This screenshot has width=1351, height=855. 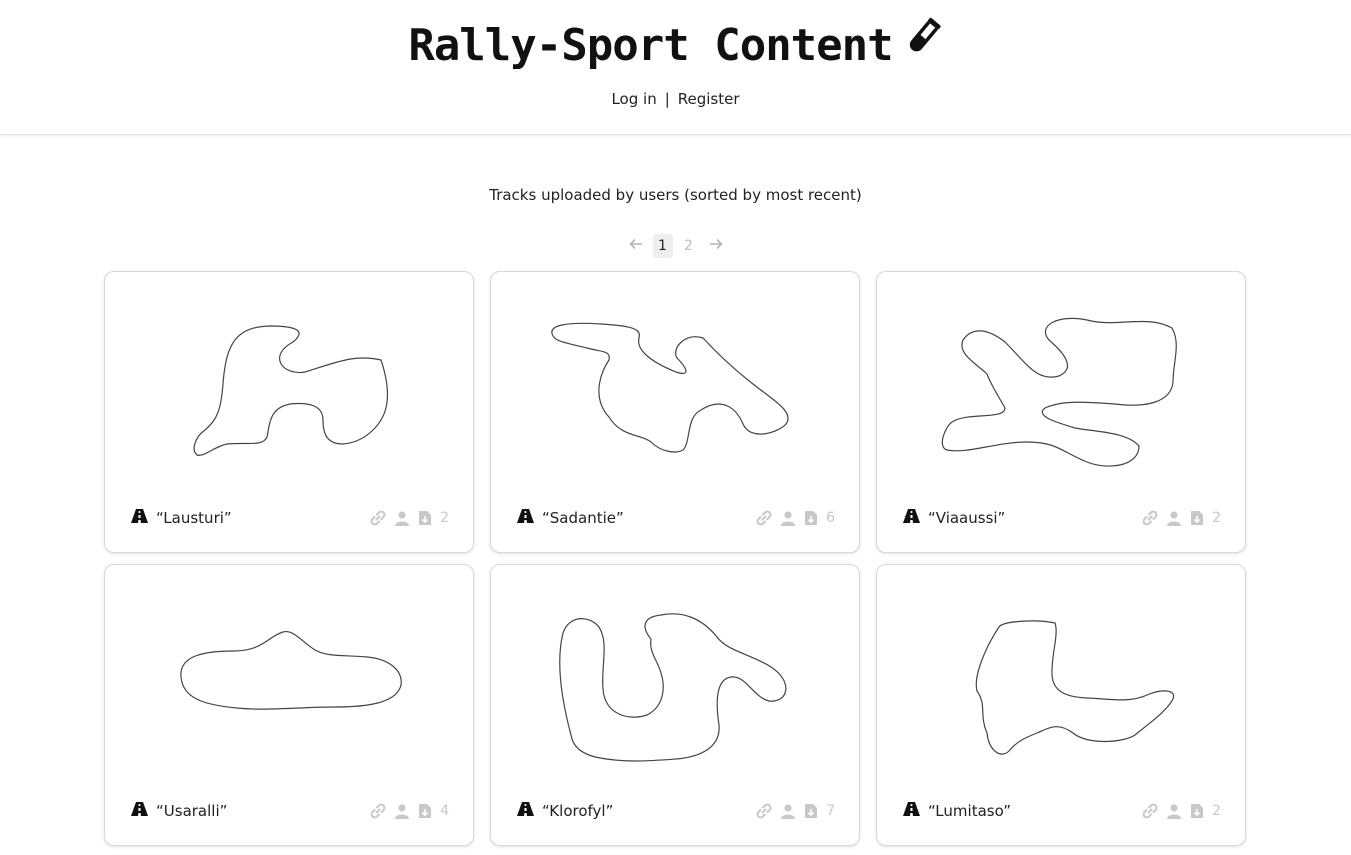 What do you see at coordinates (830, 518) in the screenshot?
I see `download-count: 6` at bounding box center [830, 518].